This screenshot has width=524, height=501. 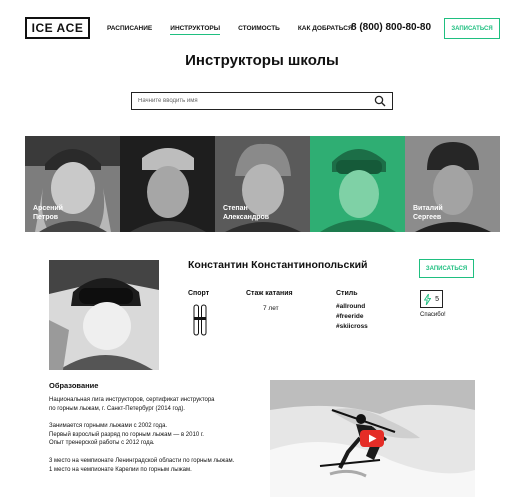 I want to click on experience-label: Стаж катания, so click(x=269, y=293).